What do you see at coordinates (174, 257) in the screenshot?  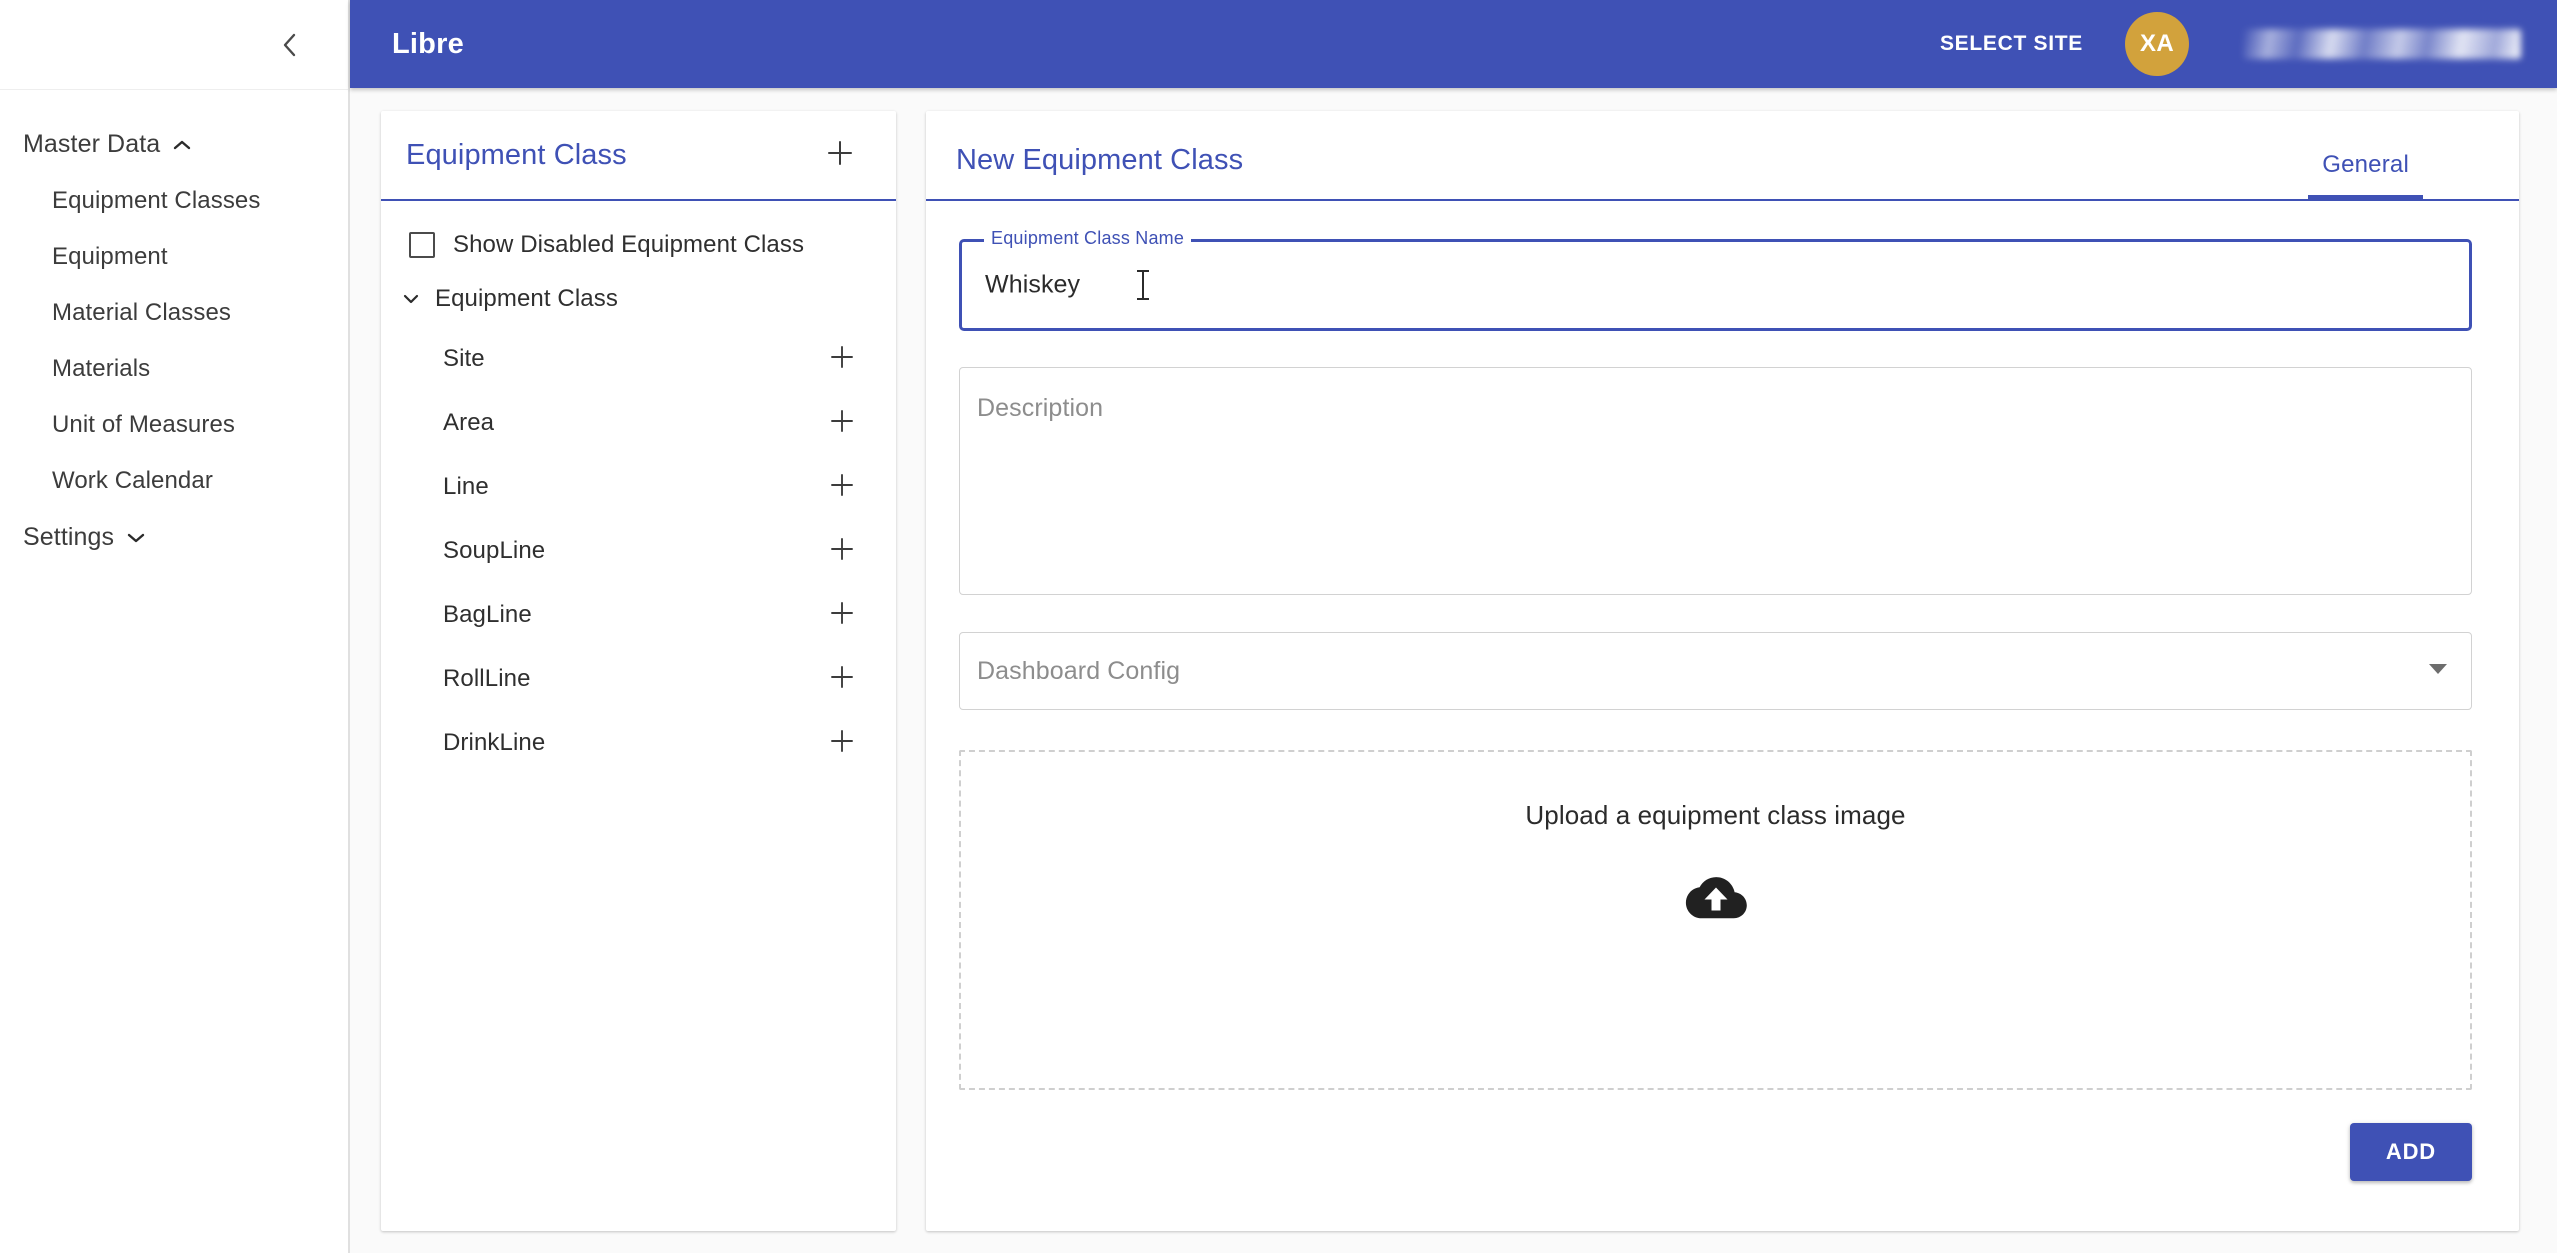 I see `sidebar-item-equipment: Equipment` at bounding box center [174, 257].